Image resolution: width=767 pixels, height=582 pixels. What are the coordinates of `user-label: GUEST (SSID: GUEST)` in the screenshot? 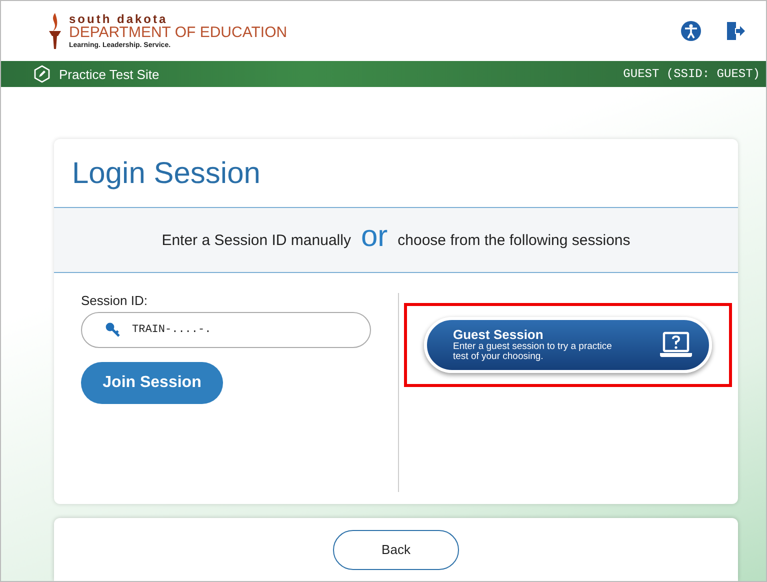 It's located at (691, 74).